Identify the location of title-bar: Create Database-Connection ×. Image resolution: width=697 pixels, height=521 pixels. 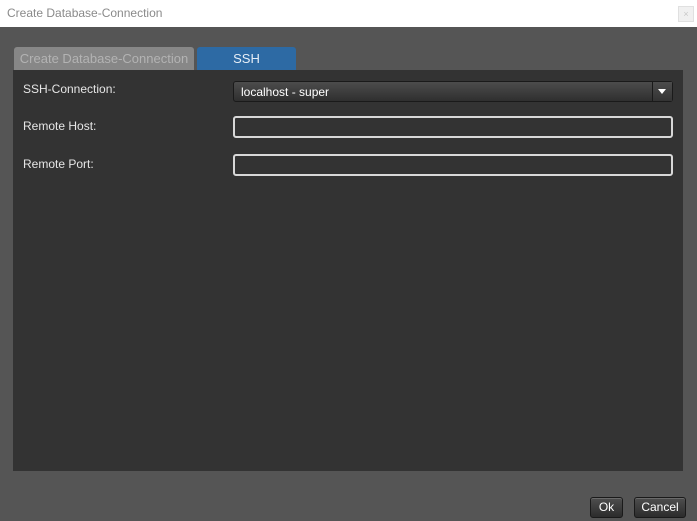
(348, 13).